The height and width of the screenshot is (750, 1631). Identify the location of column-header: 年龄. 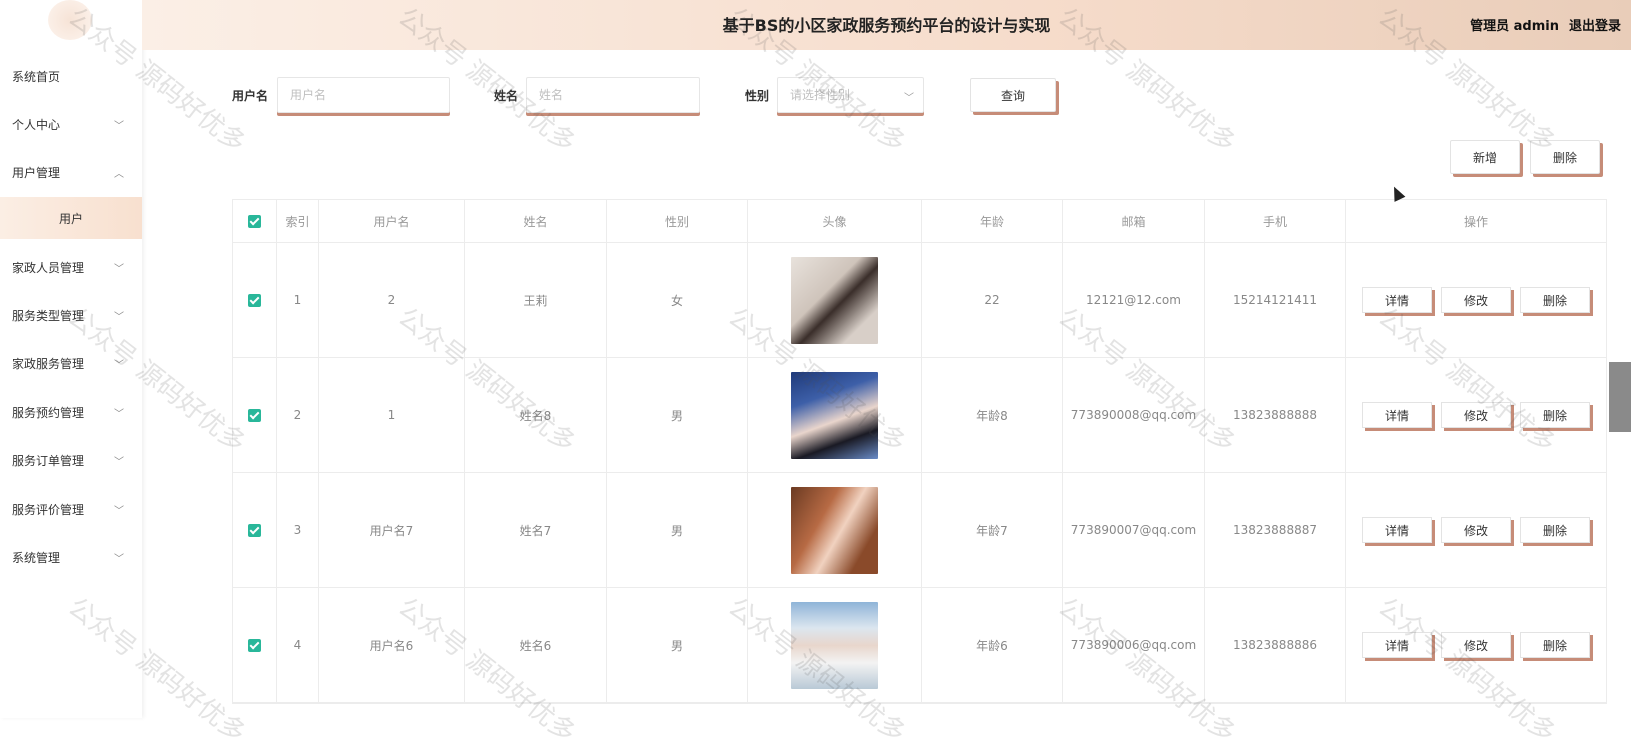
(992, 221).